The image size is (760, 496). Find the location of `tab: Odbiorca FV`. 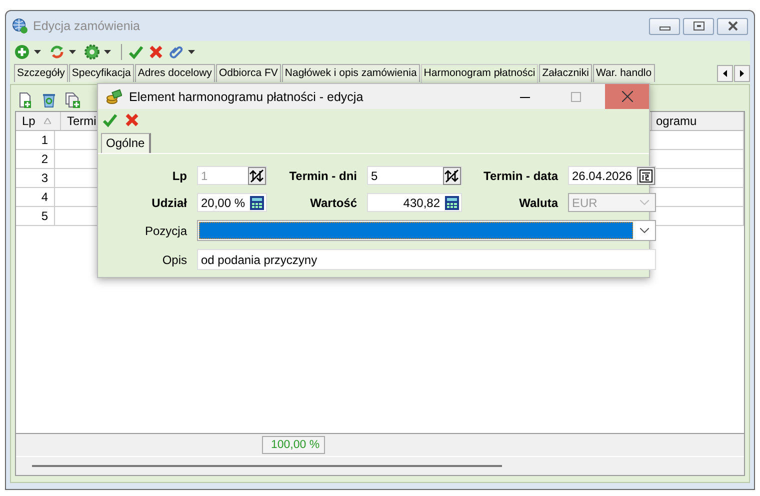

tab: Odbiorca FV is located at coordinates (248, 73).